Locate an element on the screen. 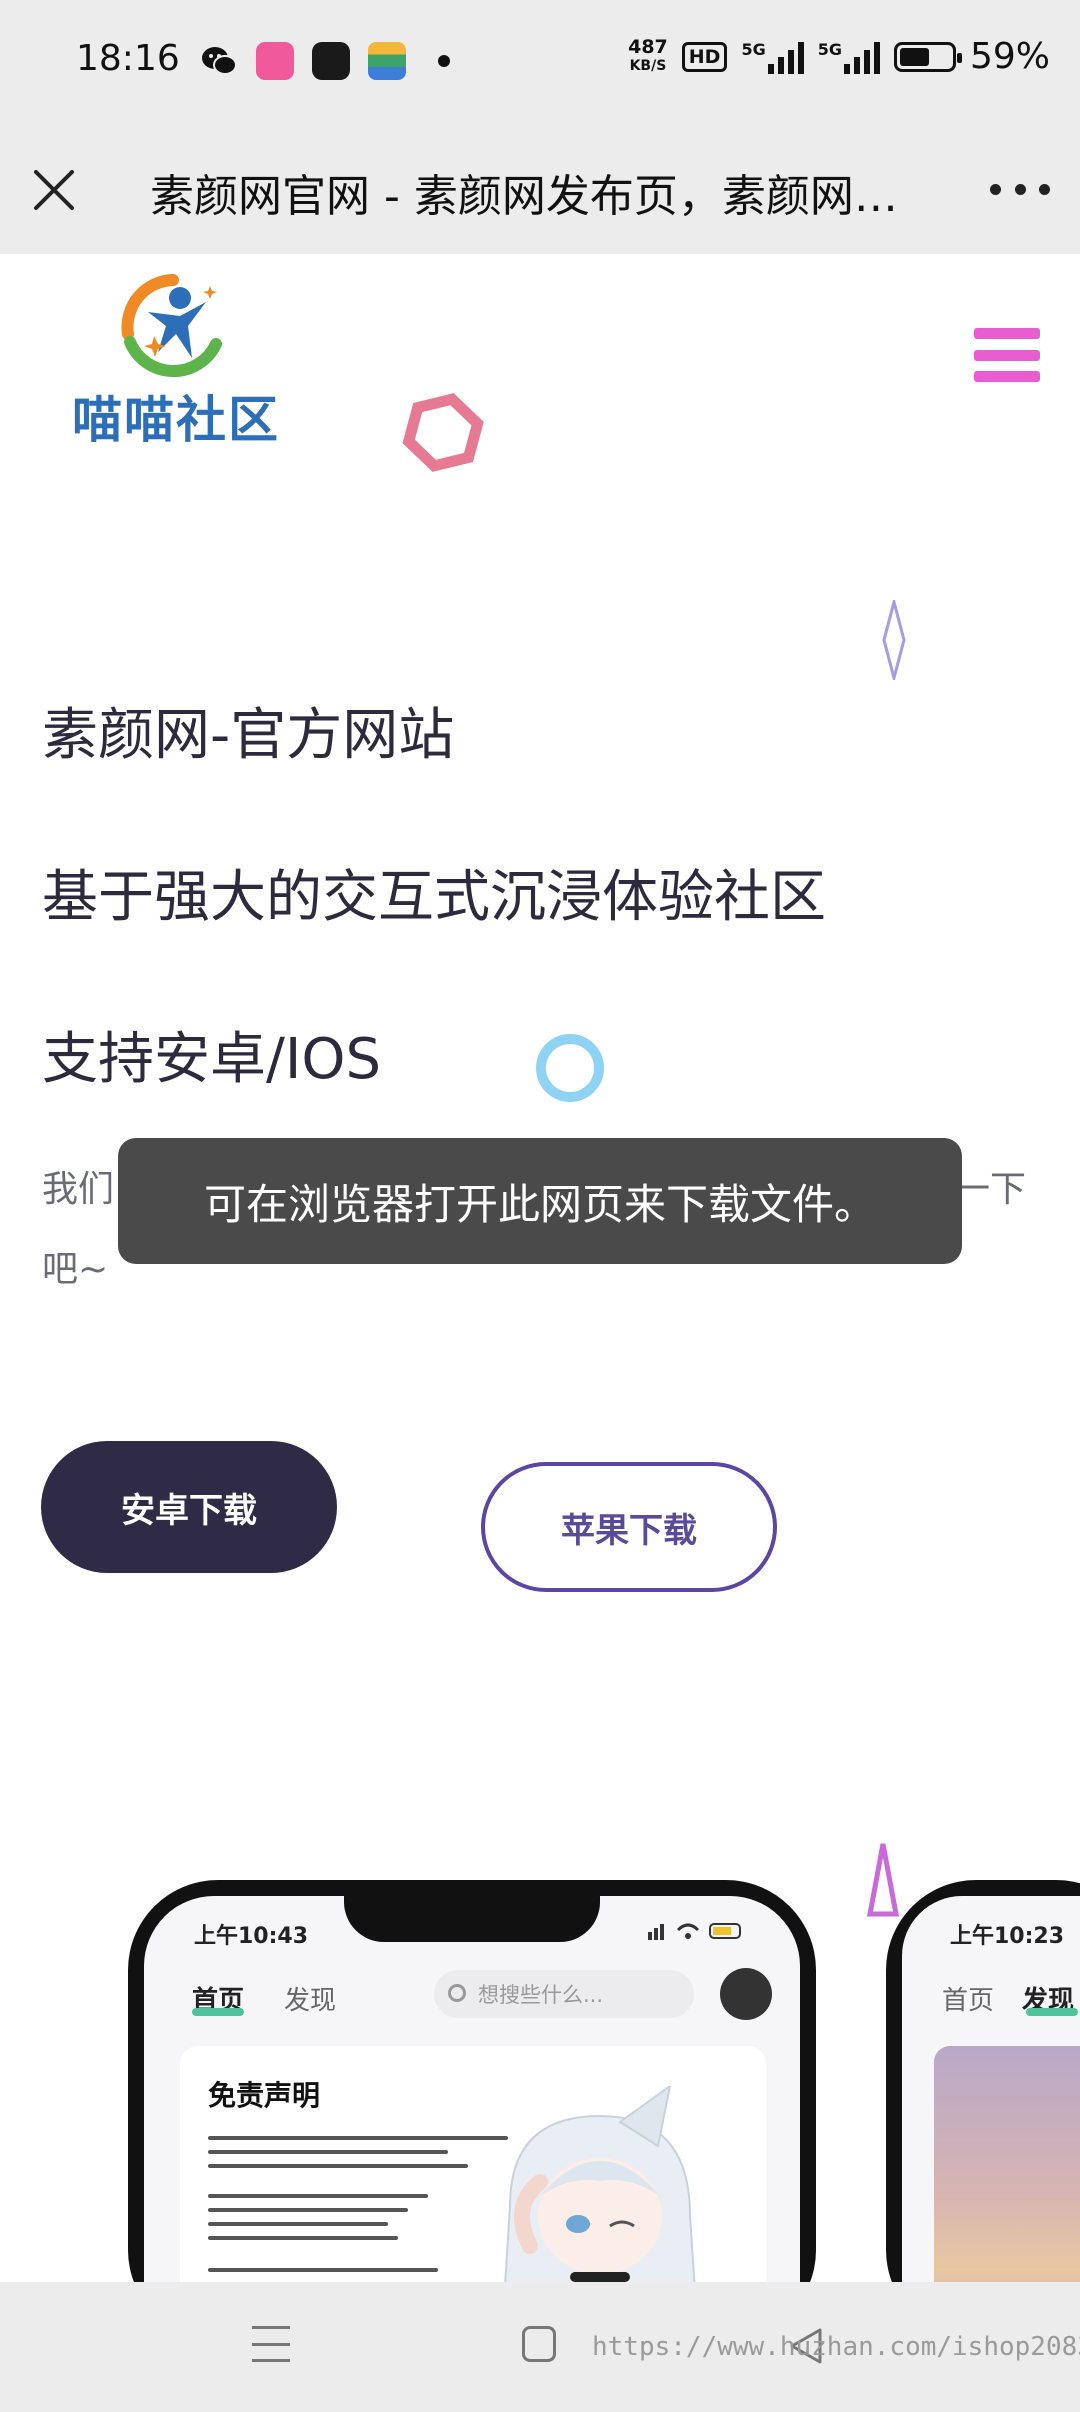  battery-fill is located at coordinates (914, 56).